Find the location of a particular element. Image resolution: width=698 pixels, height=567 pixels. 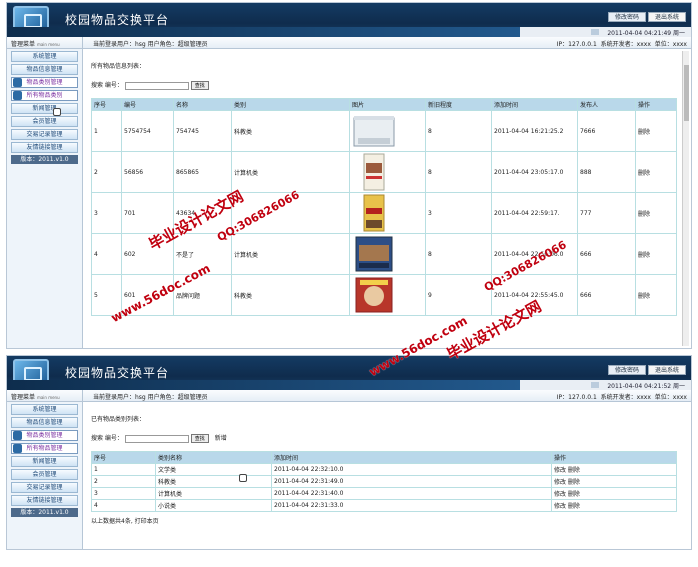

menu-all-category: 所有物品类别 is located at coordinates (44, 95).